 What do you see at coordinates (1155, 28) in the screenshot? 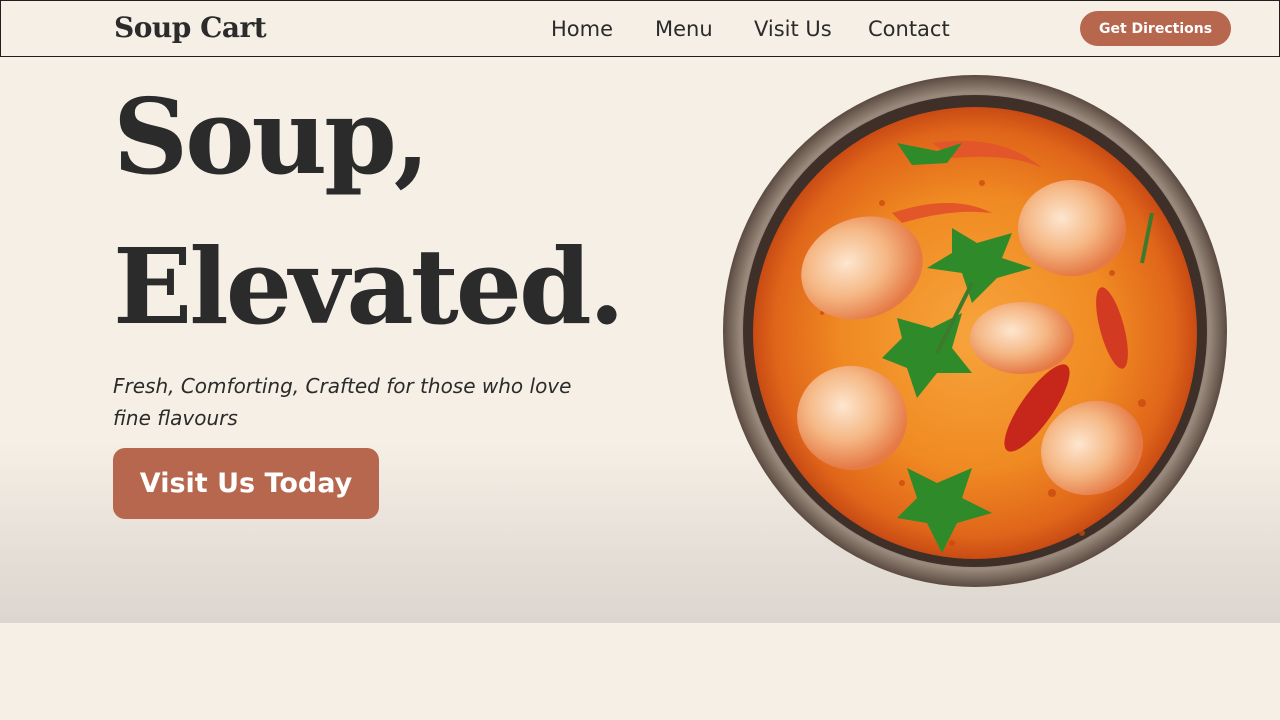
I see `get-directions-button: Get Directions` at bounding box center [1155, 28].